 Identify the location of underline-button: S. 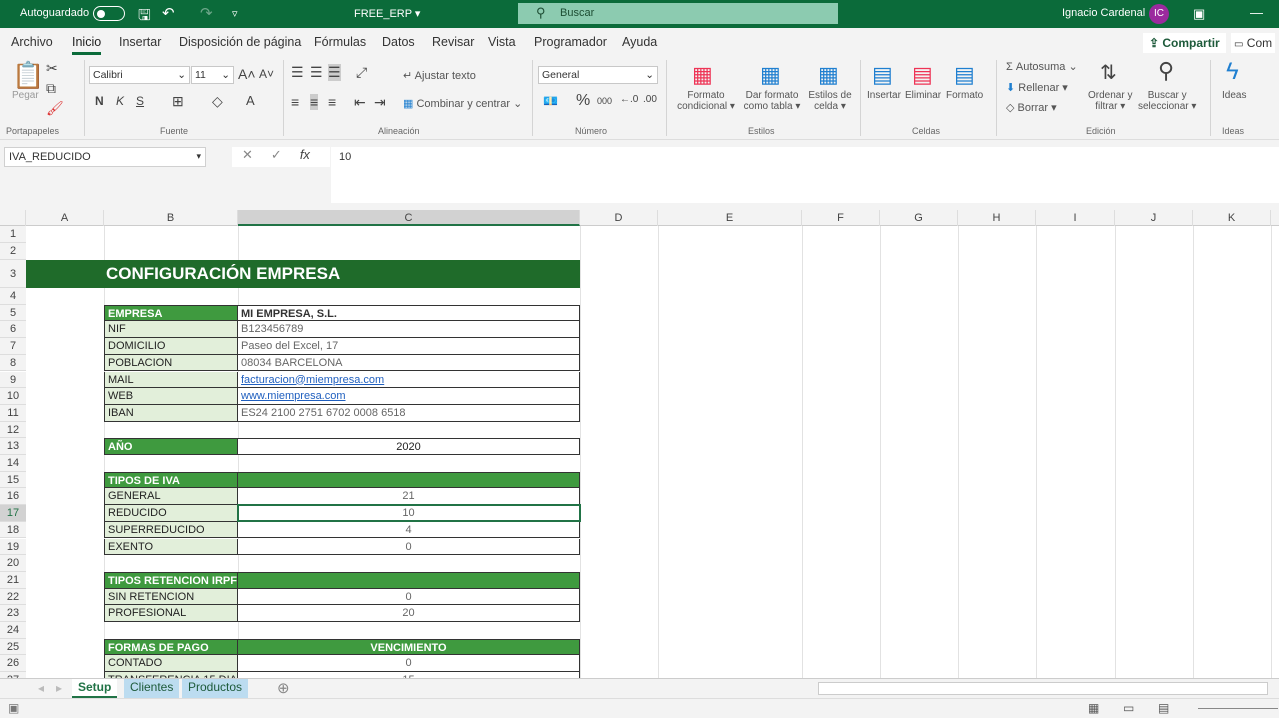
(140, 101).